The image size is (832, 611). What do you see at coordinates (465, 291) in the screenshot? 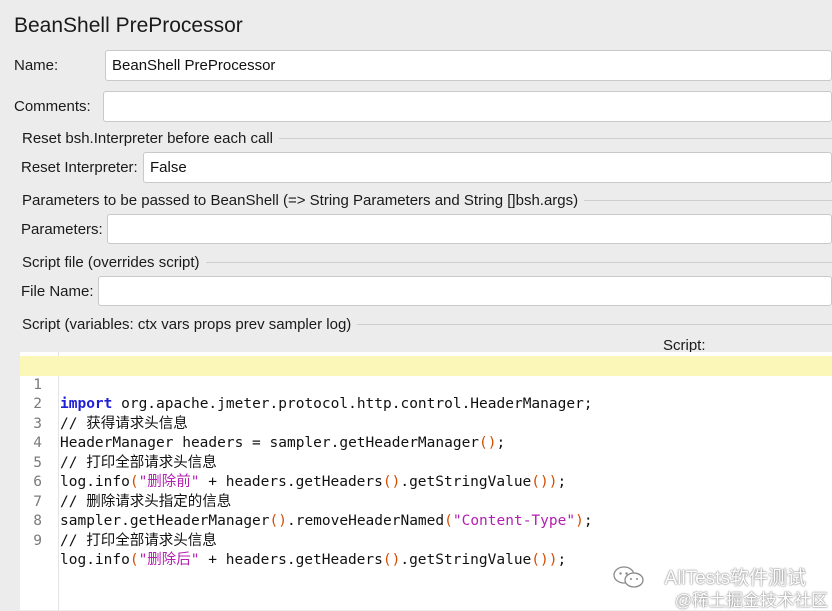
I see `file-name-field` at bounding box center [465, 291].